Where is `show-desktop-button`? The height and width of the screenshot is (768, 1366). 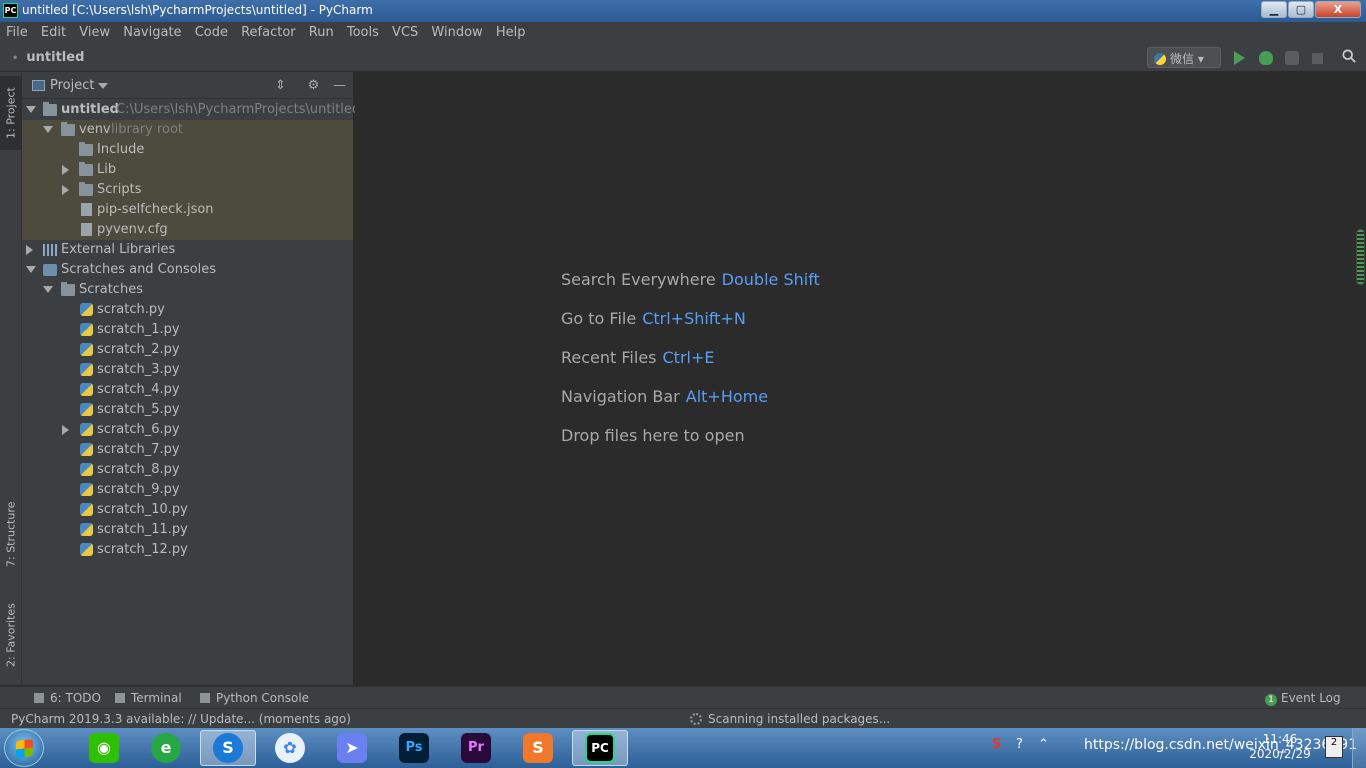
show-desktop-button is located at coordinates (1359, 748).